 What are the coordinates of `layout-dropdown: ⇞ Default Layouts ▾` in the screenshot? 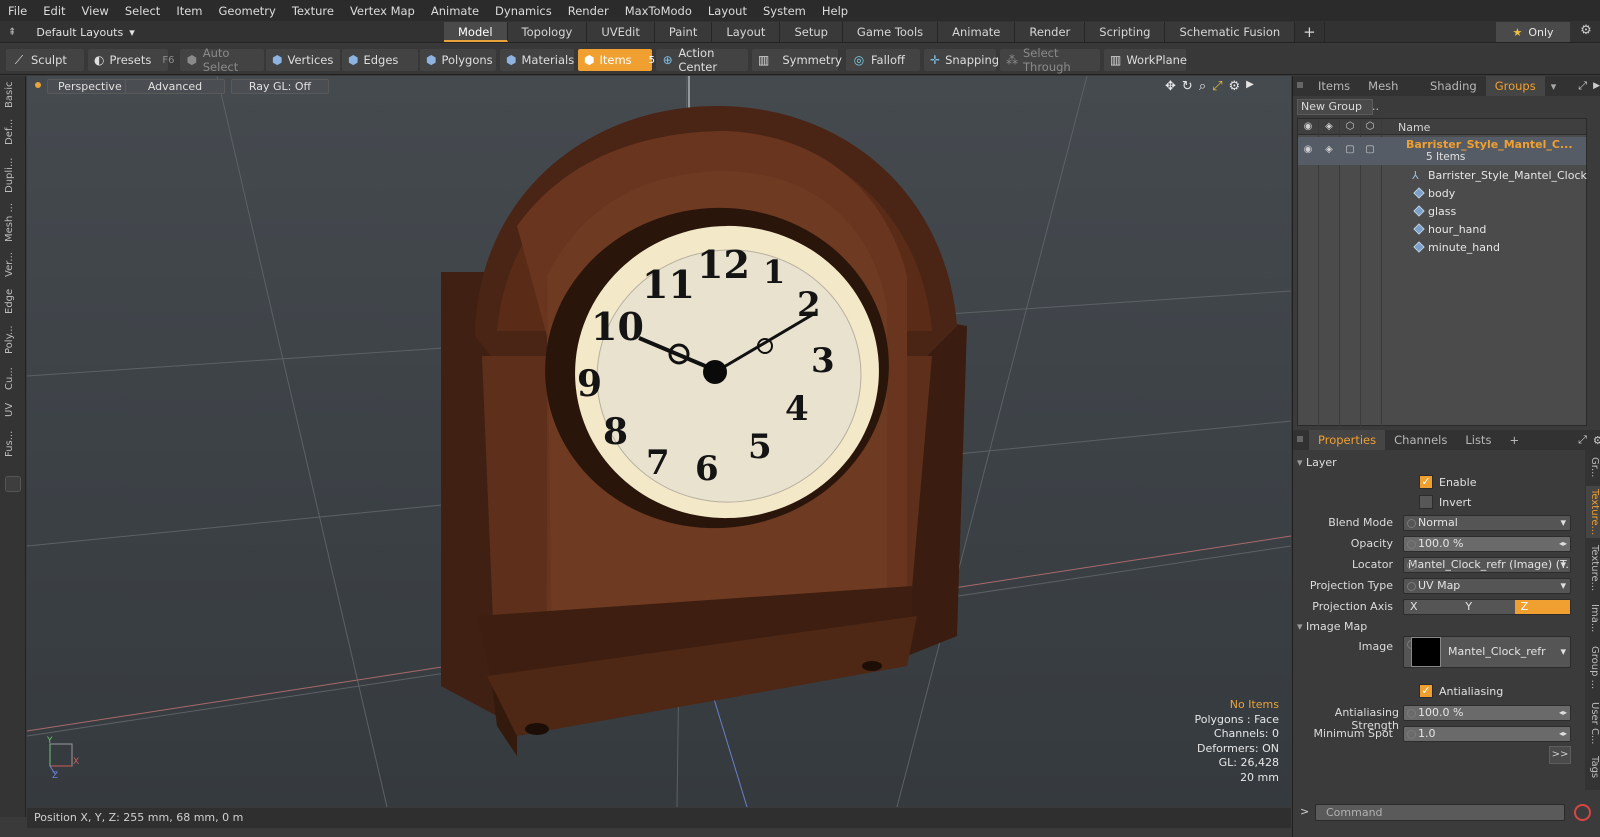 It's located at (71, 32).